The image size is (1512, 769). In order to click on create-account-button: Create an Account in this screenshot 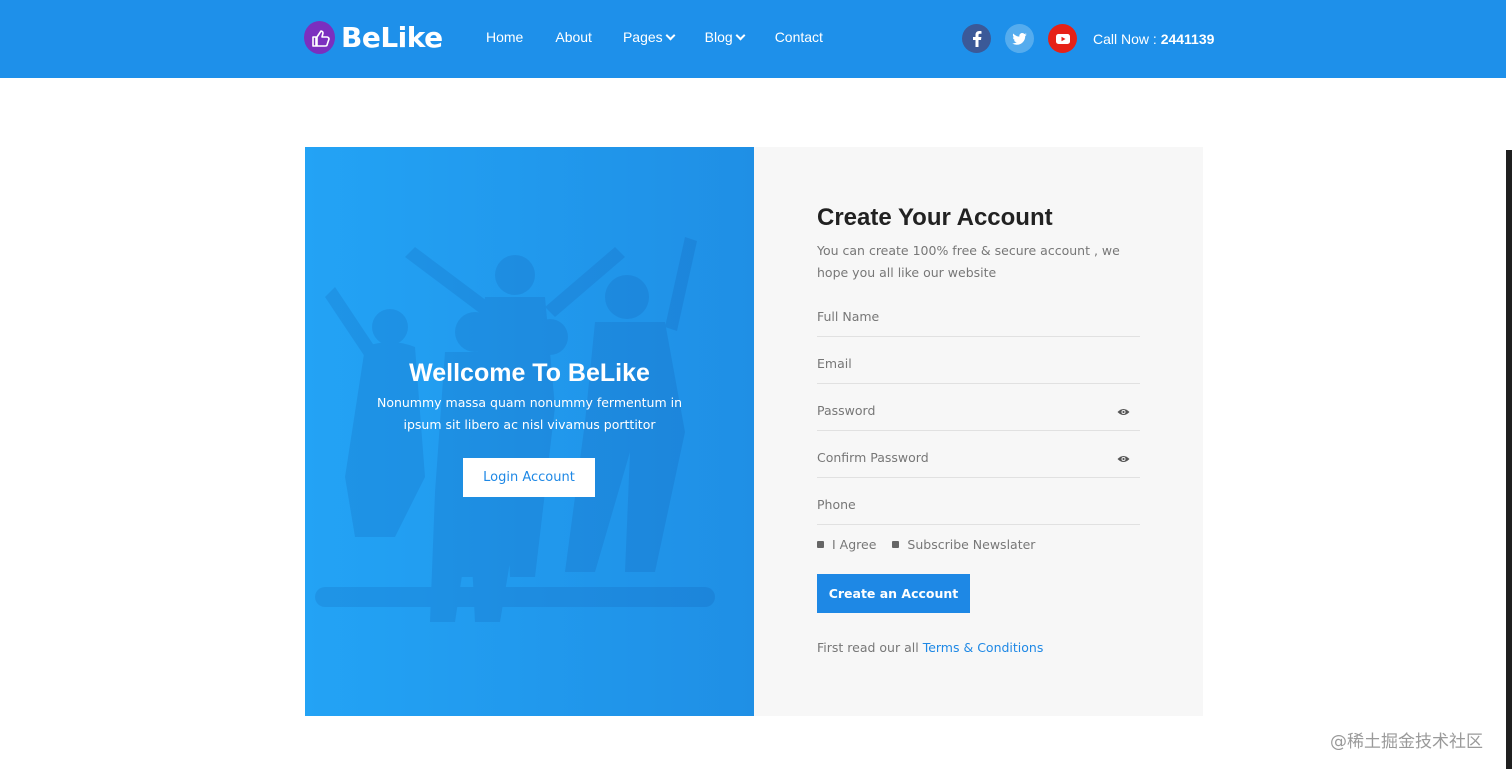, I will do `click(893, 593)`.